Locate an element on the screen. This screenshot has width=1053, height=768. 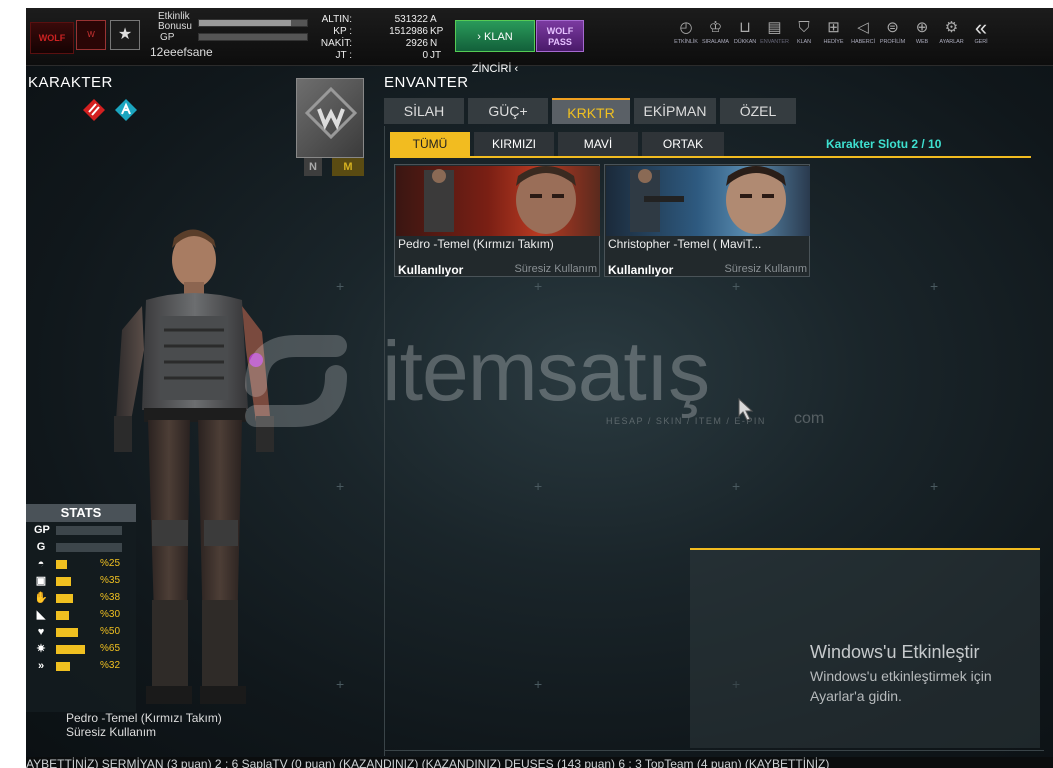
gold-value: 531322 is located at coordinates (411, 19).